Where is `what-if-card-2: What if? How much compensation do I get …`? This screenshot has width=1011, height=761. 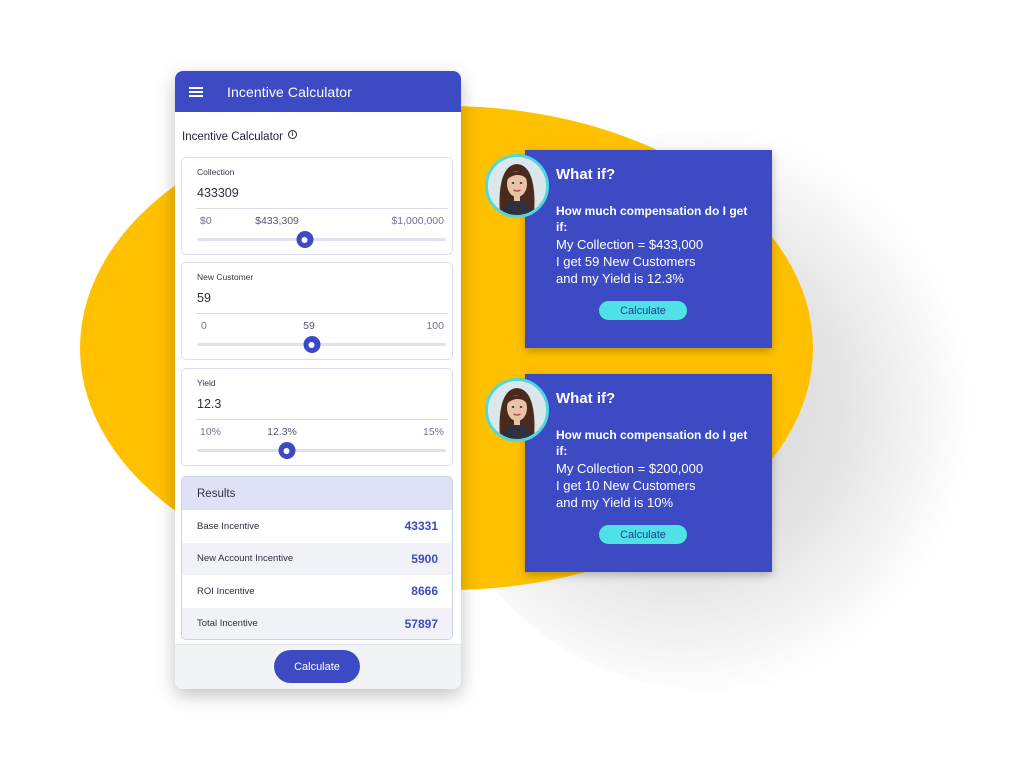 what-if-card-2: What if? How much compensation do I get … is located at coordinates (628, 473).